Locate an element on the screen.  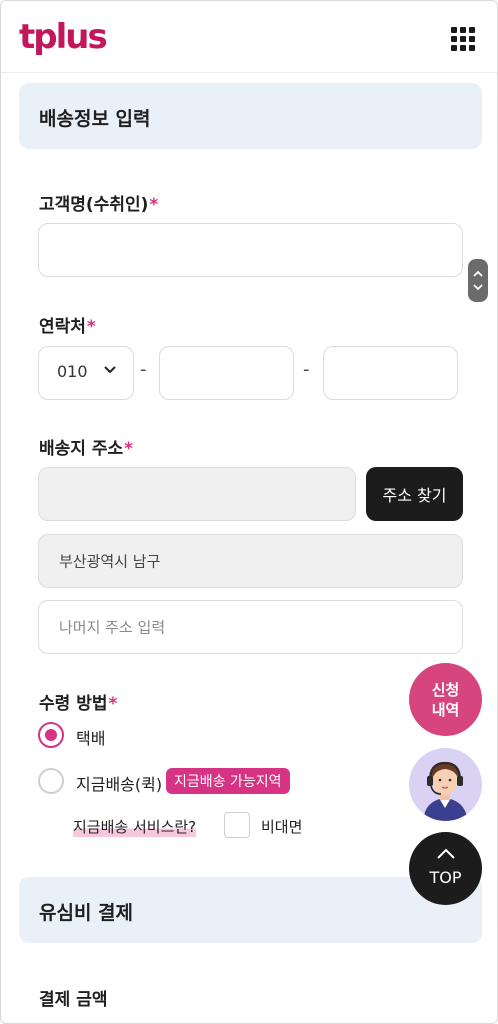
history-label-line1: 신청 is located at coordinates (445, 689).